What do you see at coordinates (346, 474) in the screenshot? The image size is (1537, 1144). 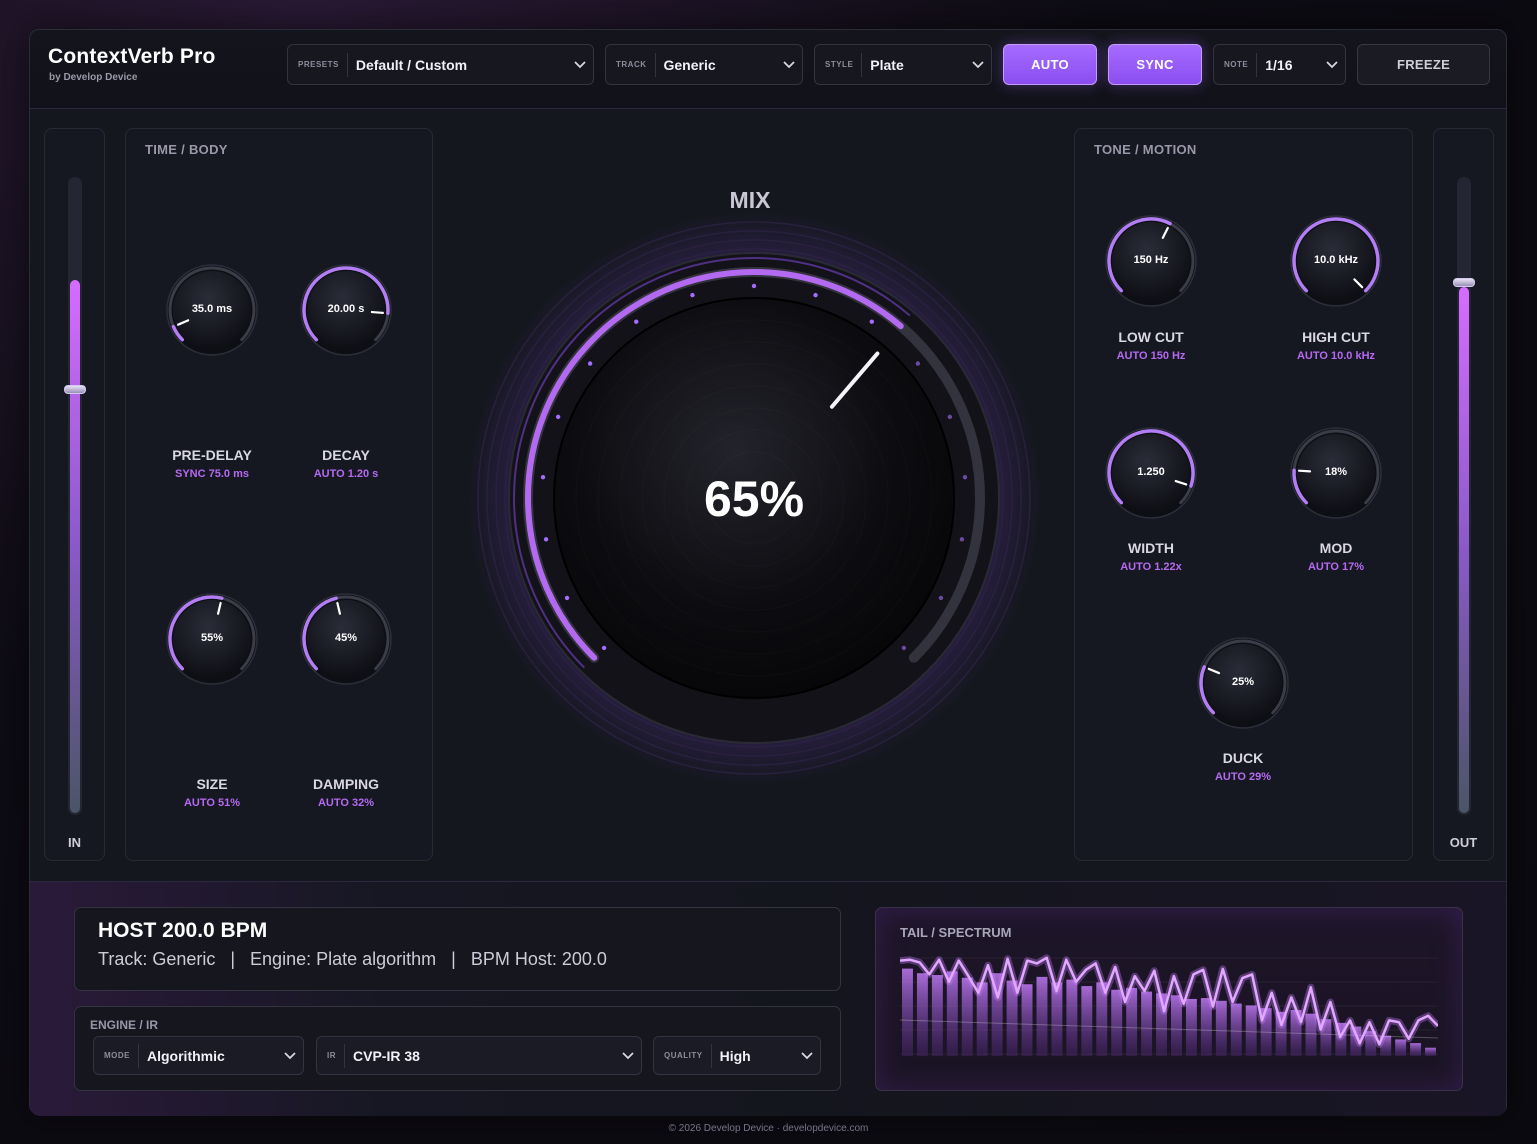 I see `knob-auto-value: AUTO 1.20 s` at bounding box center [346, 474].